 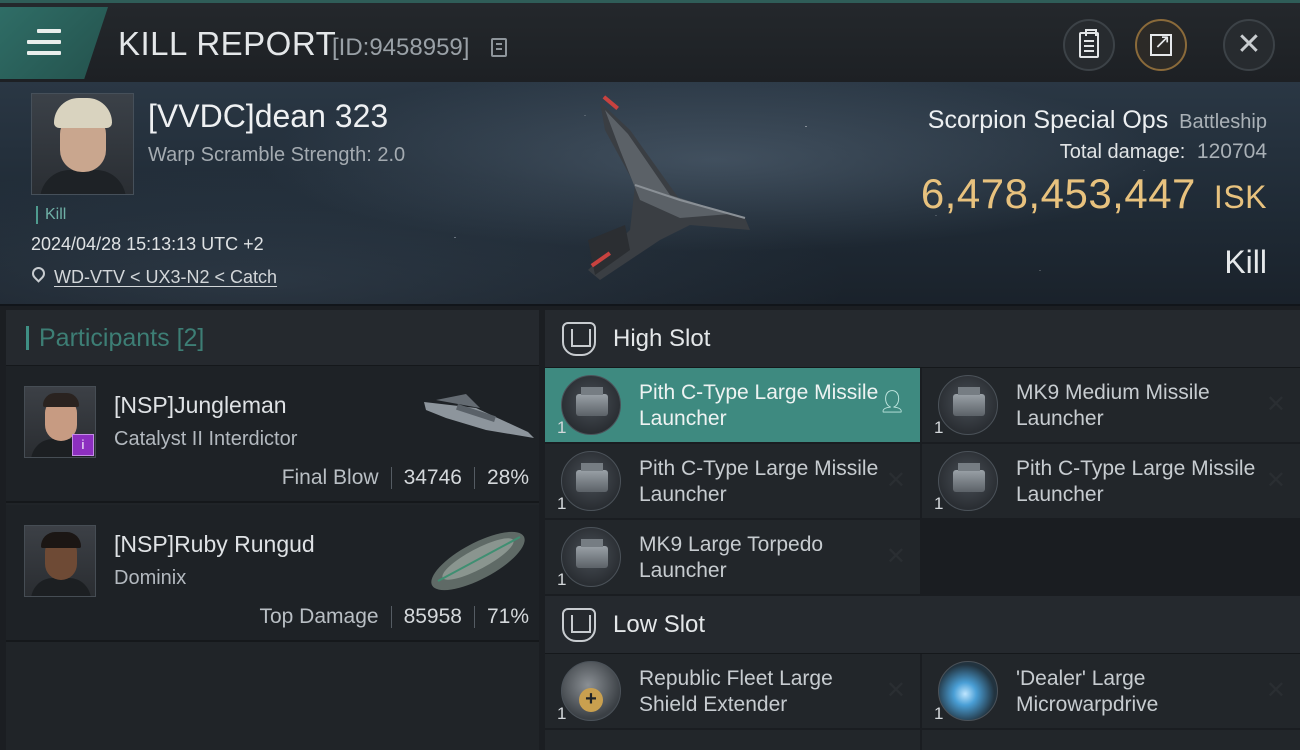 I want to click on close-icon: ✕, so click(x=1249, y=44).